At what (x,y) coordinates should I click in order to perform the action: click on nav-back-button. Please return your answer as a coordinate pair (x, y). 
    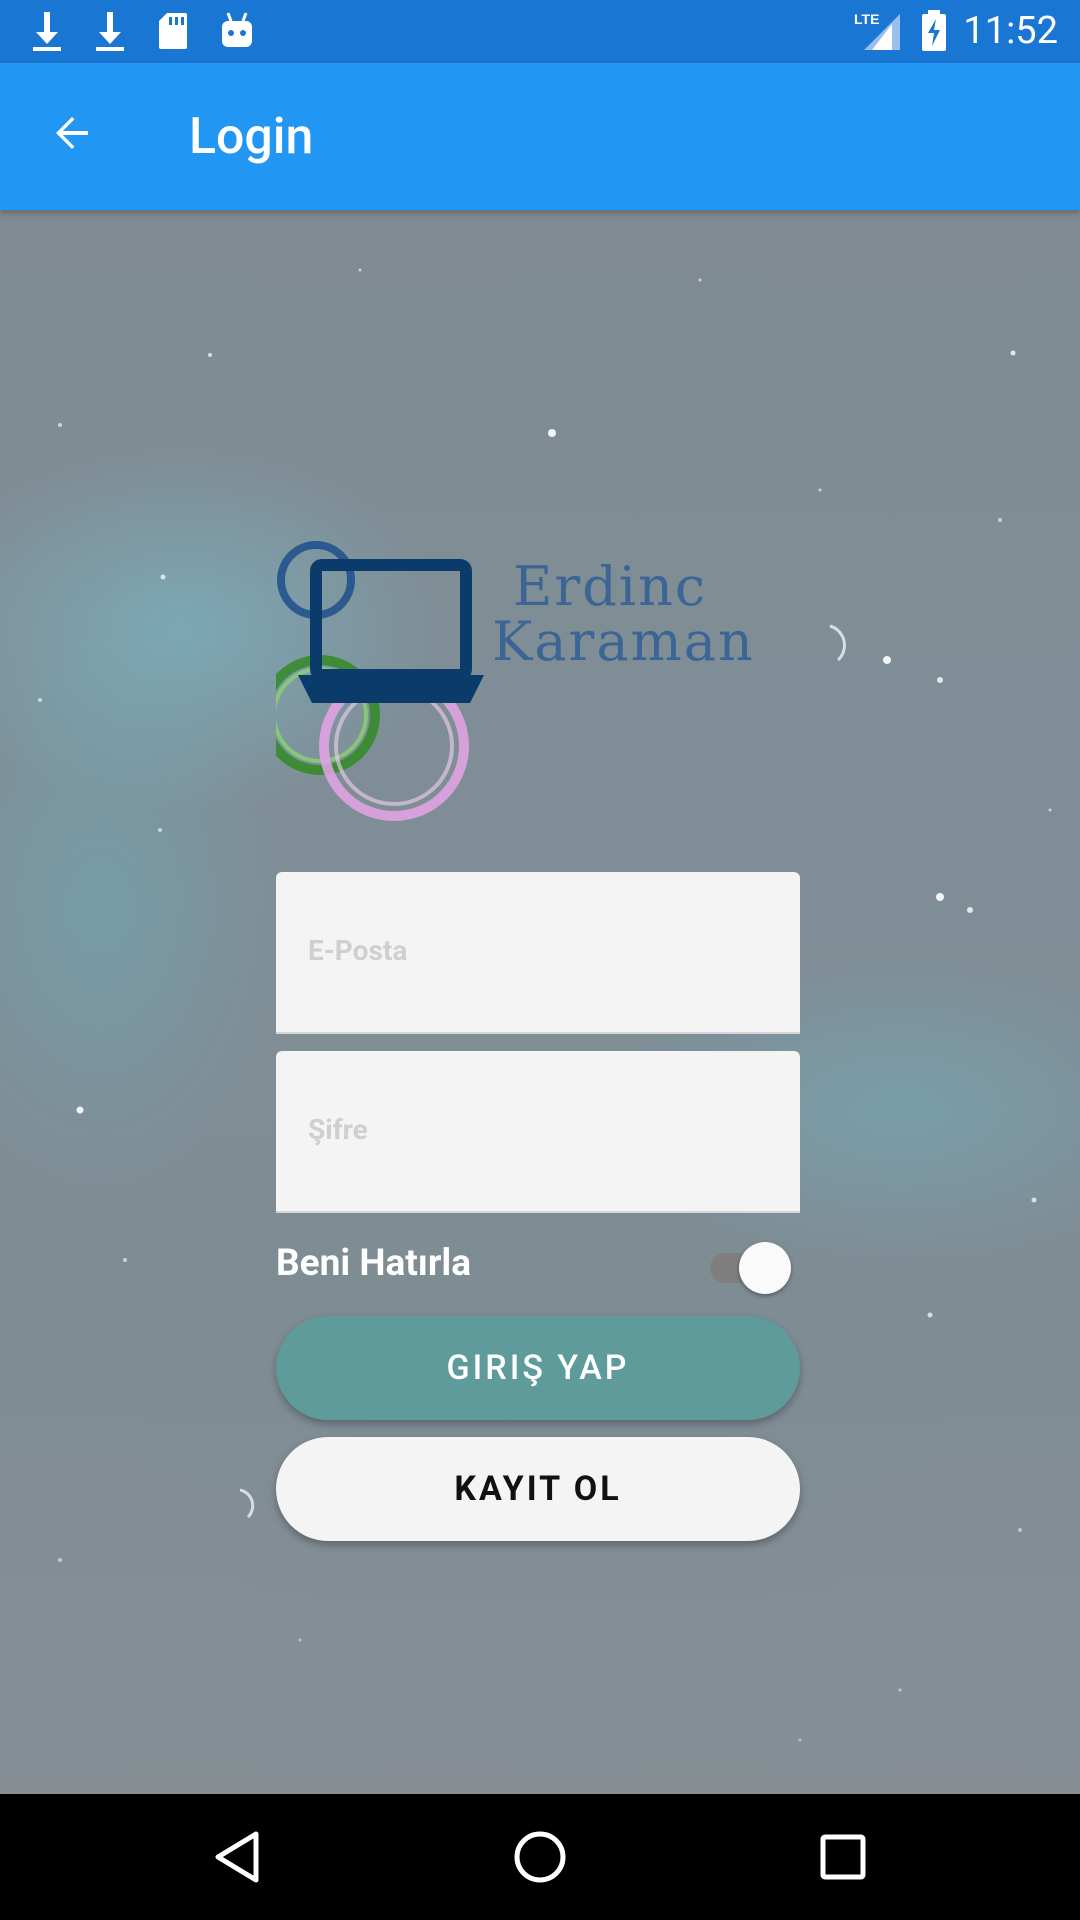
    Looking at the image, I should click on (237, 1859).